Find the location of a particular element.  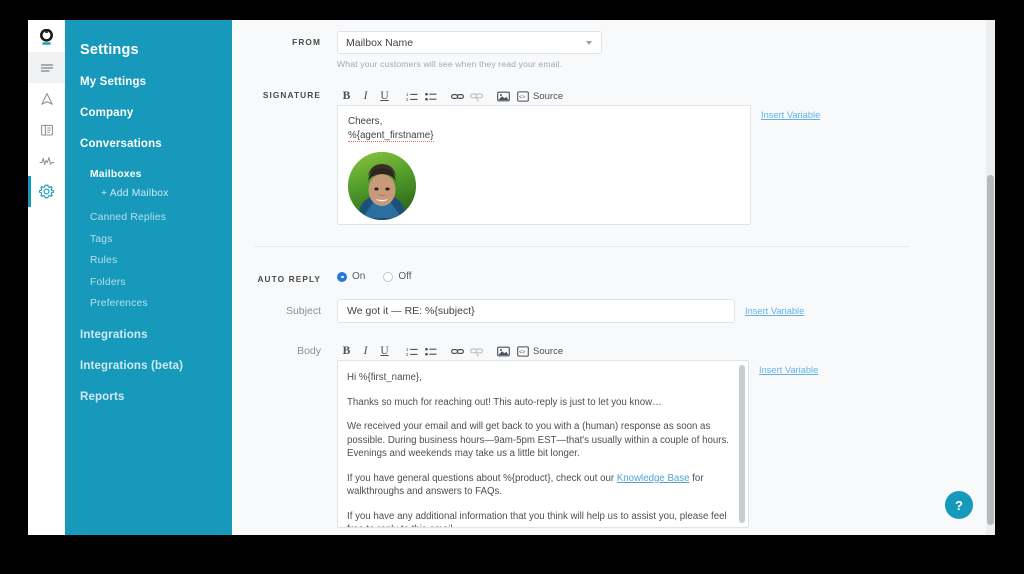

sidebar-item-conversations: Conversations is located at coordinates (148, 144).